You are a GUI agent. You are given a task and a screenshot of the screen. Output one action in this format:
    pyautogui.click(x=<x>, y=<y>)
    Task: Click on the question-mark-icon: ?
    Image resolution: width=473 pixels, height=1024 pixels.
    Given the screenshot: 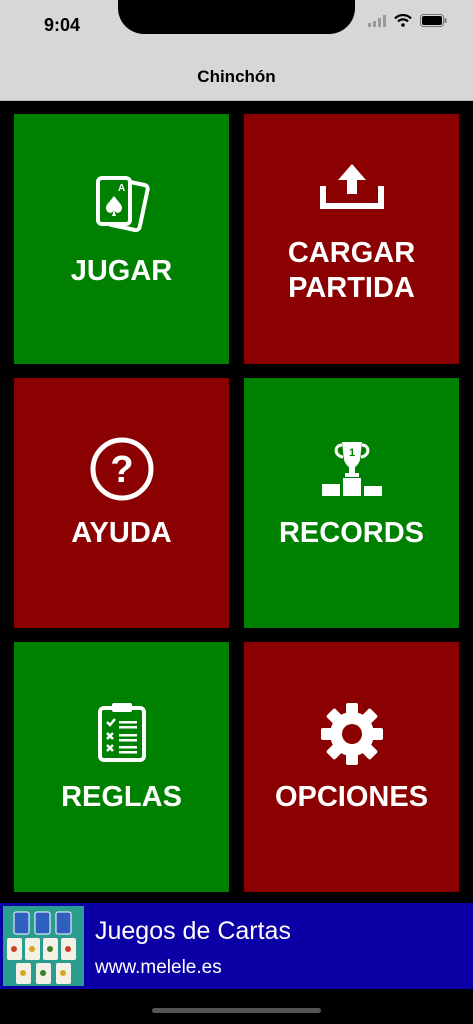 What is the action you would take?
    pyautogui.click(x=121, y=469)
    